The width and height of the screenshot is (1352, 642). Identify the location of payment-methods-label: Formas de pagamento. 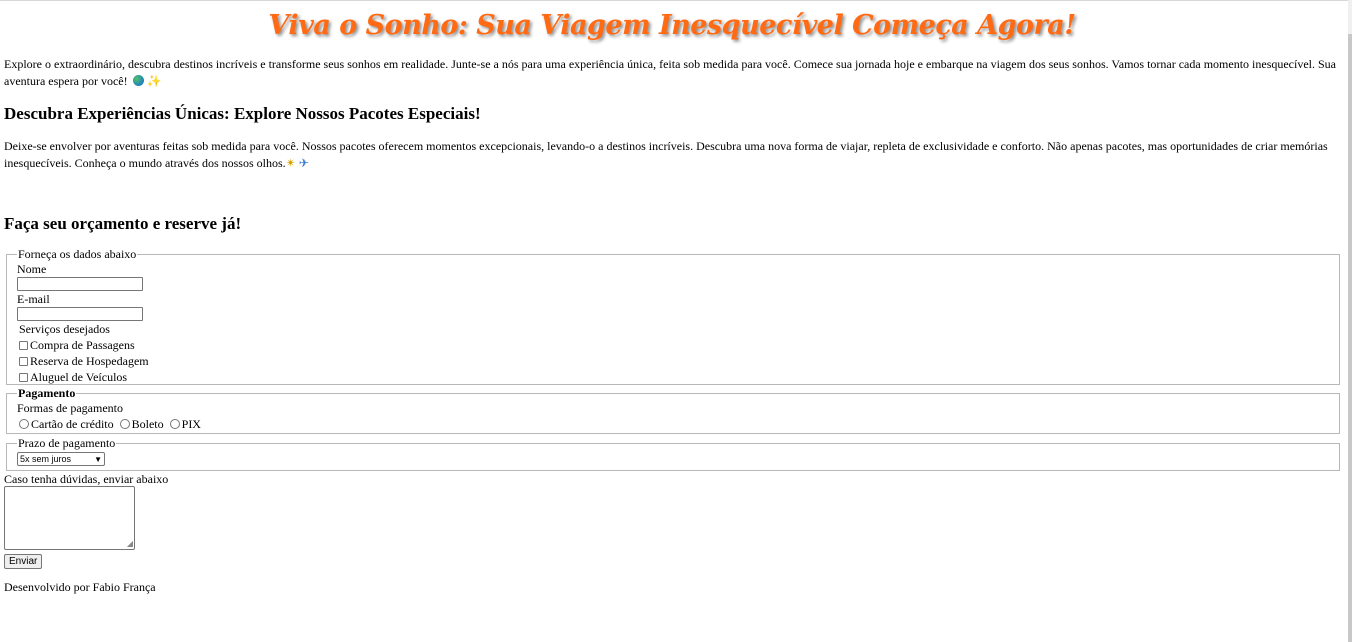
(70, 408).